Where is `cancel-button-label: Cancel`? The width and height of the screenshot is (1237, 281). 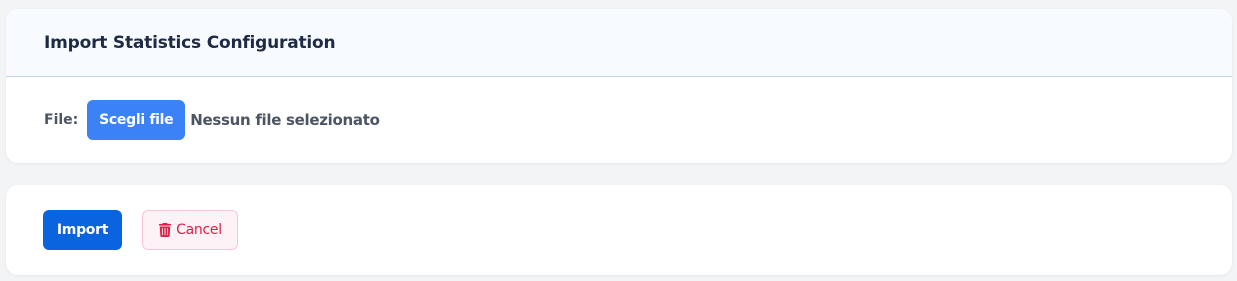 cancel-button-label: Cancel is located at coordinates (199, 230).